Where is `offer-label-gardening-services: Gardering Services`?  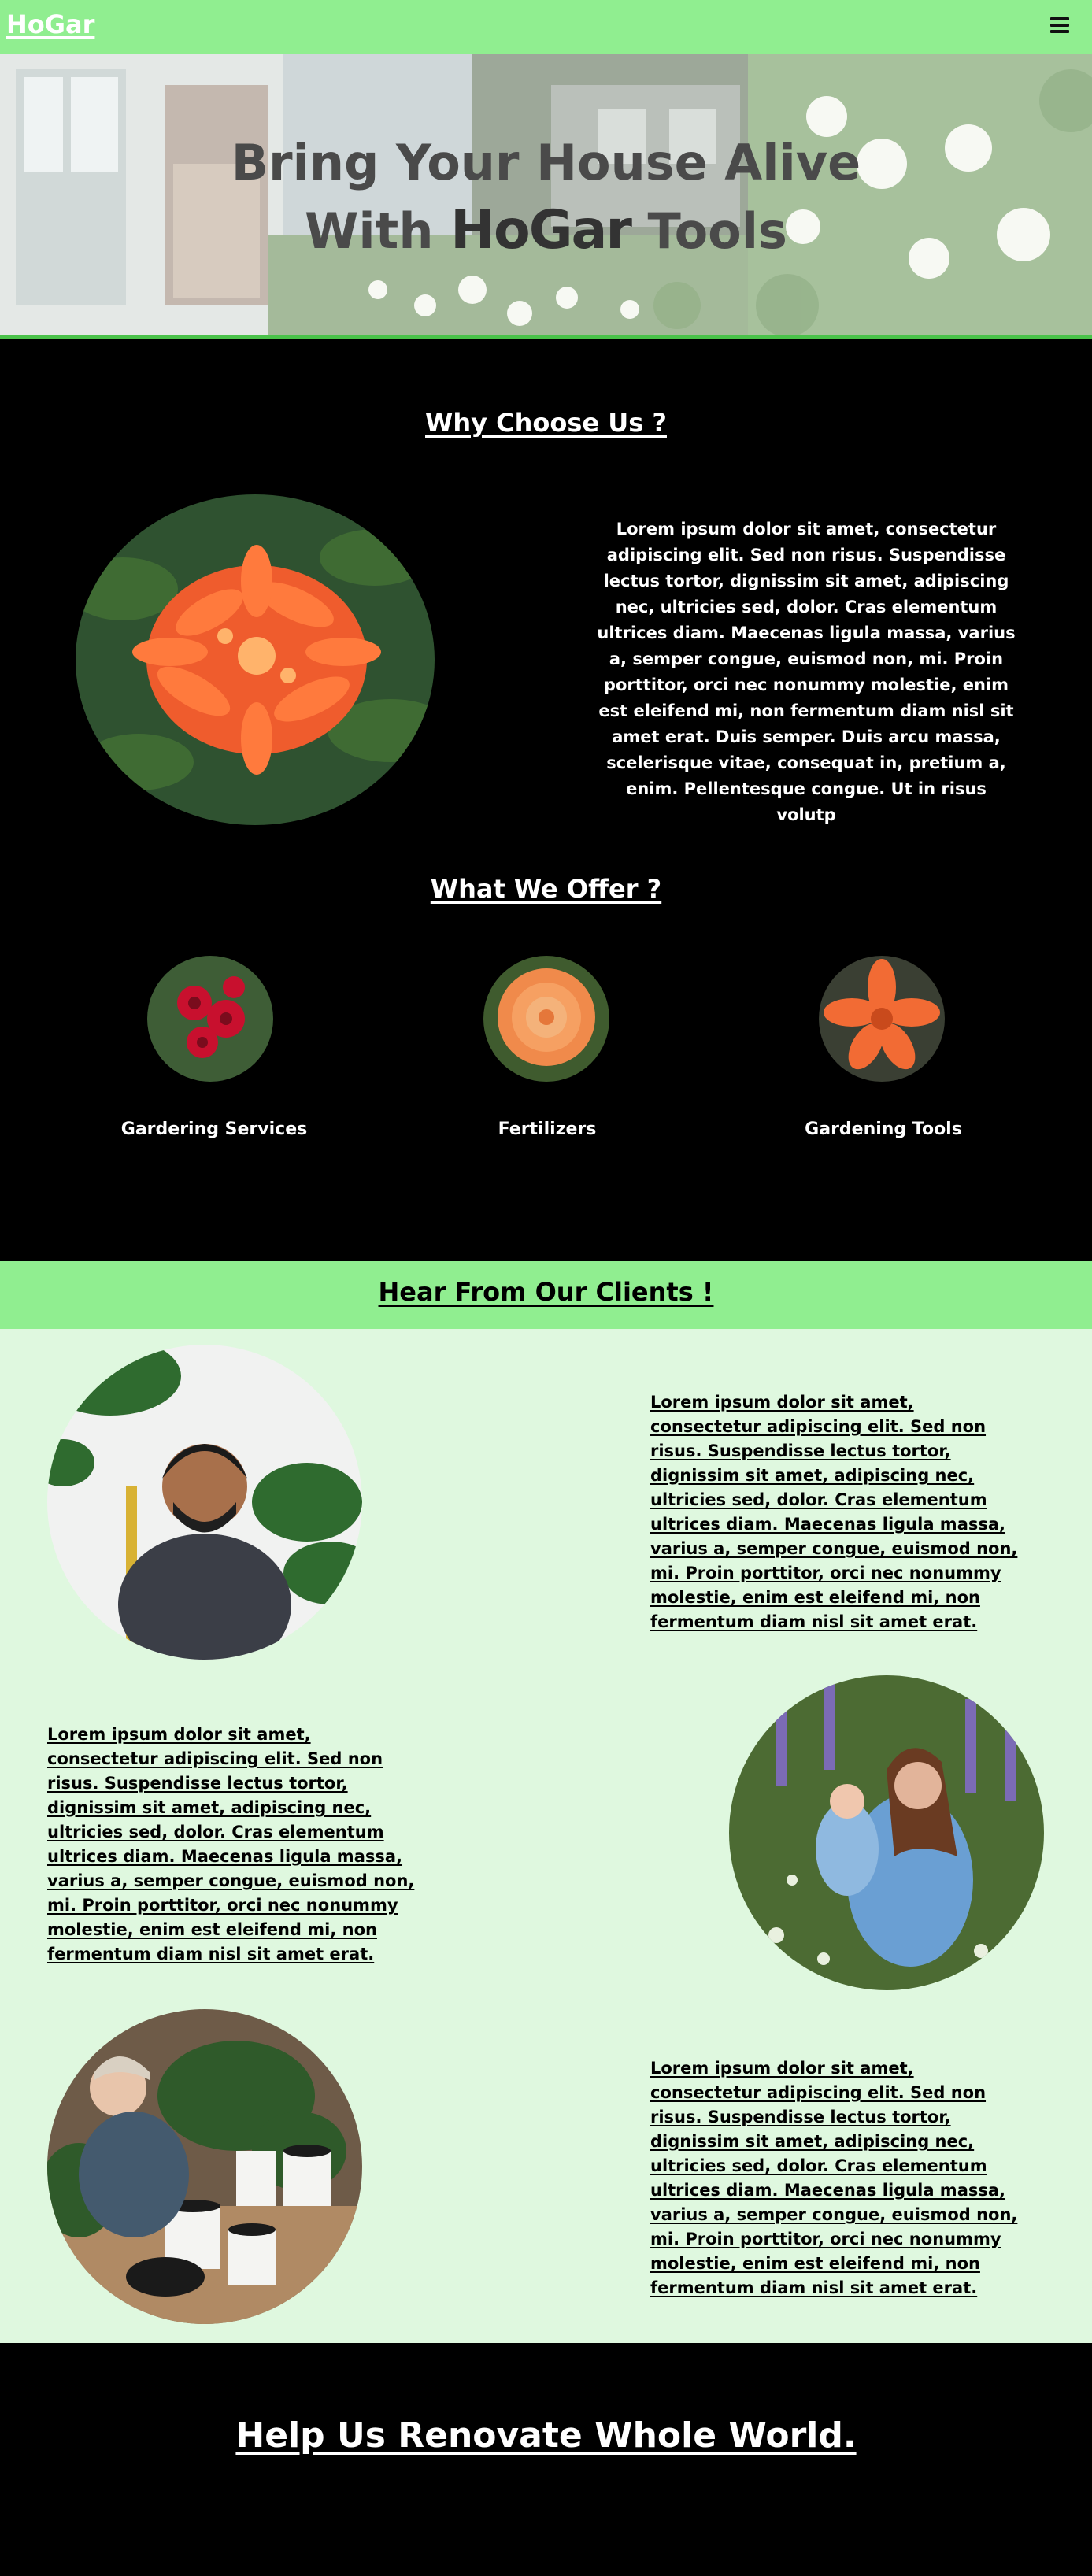 offer-label-gardening-services: Gardering Services is located at coordinates (214, 1129).